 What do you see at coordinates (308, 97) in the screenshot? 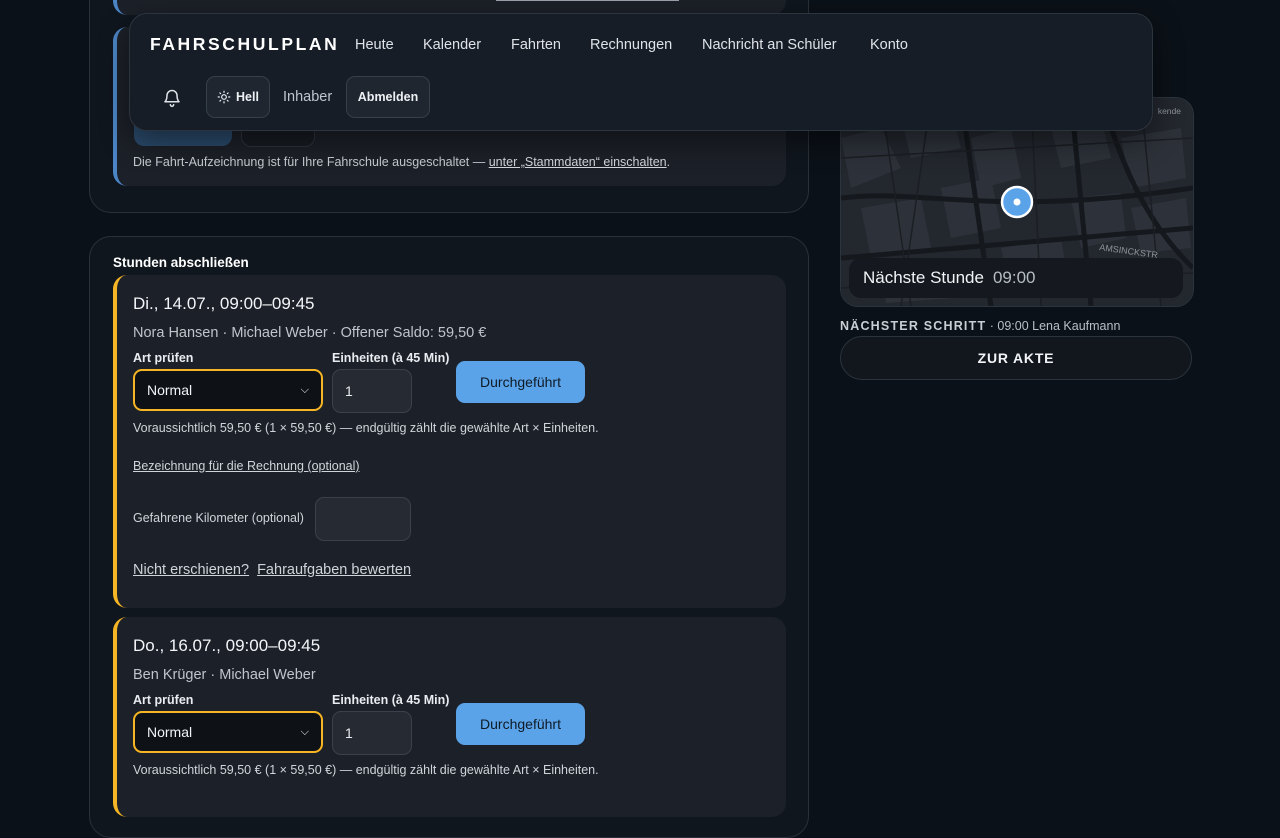
I see `user-role: Inhaber` at bounding box center [308, 97].